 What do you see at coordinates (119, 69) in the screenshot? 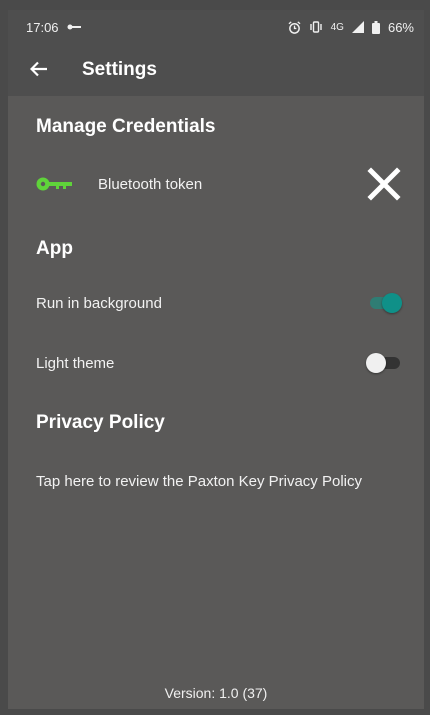
I see `page-title: Settings` at bounding box center [119, 69].